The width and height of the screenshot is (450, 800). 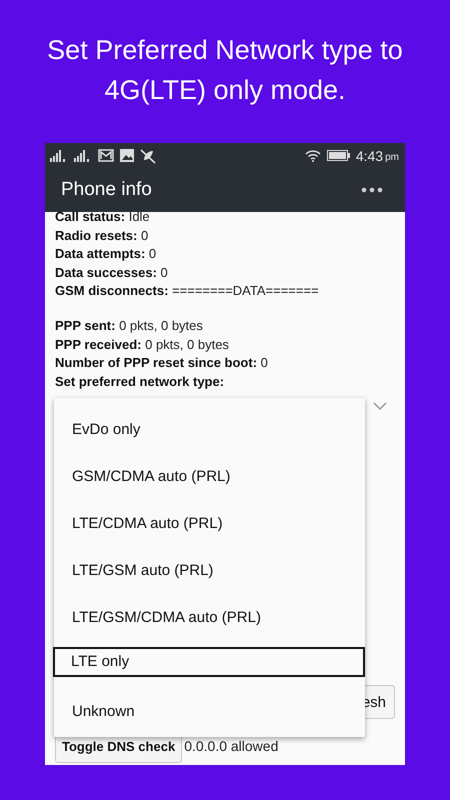 I want to click on dropdown-option: GSM/CDMA auto (PRL), so click(x=209, y=474).